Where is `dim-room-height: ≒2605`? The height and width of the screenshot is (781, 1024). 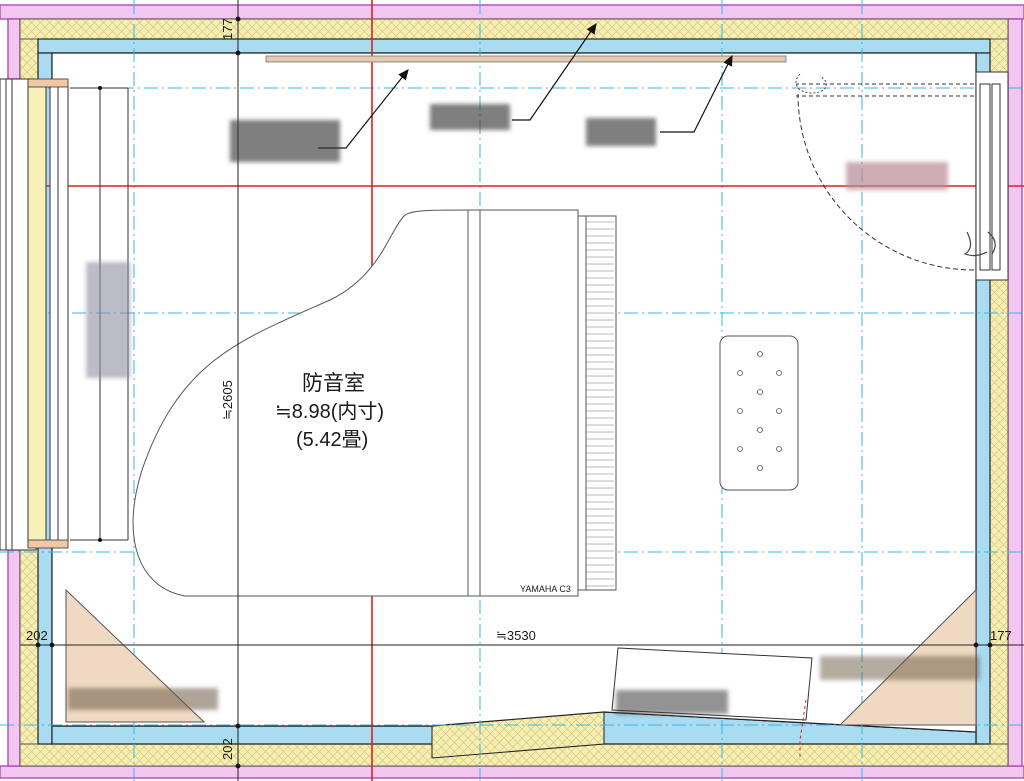
dim-room-height: ≒2605 is located at coordinates (227, 400).